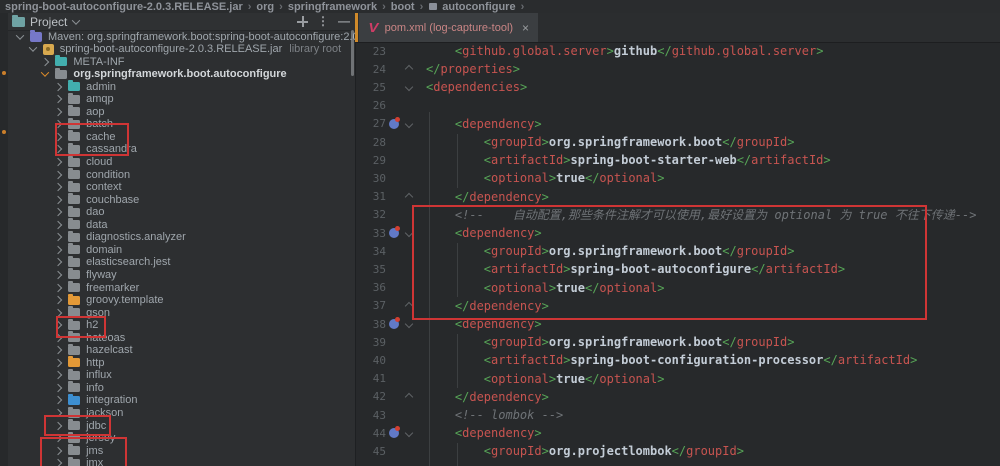 The image size is (1000, 466). What do you see at coordinates (177, 438) in the screenshot?
I see `tree-item-jersey: jersey` at bounding box center [177, 438].